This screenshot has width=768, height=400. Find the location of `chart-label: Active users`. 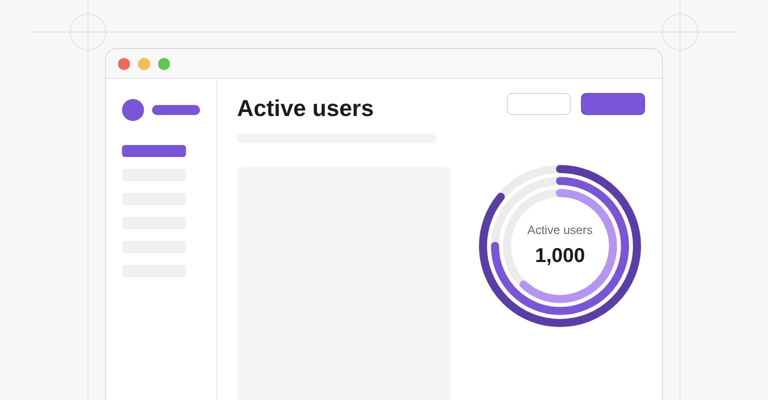

chart-label: Active users is located at coordinates (560, 230).